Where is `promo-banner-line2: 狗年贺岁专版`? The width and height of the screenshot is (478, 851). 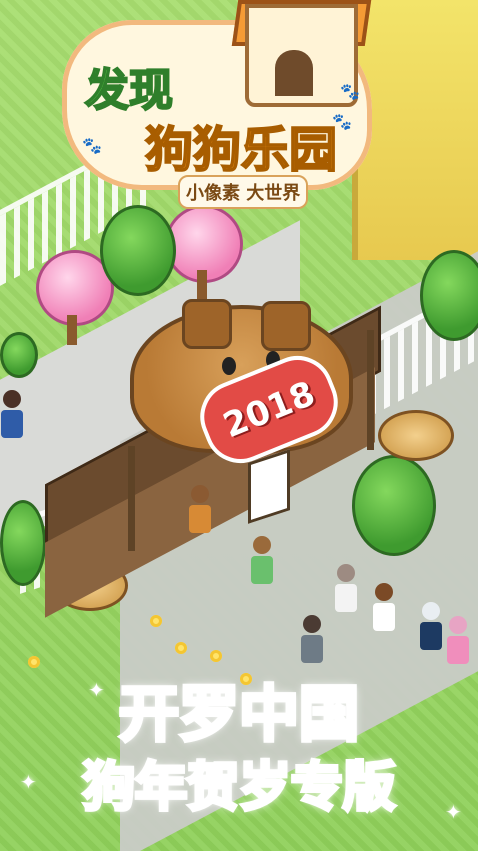
promo-banner-line2: 狗年贺岁专版 is located at coordinates (239, 788).